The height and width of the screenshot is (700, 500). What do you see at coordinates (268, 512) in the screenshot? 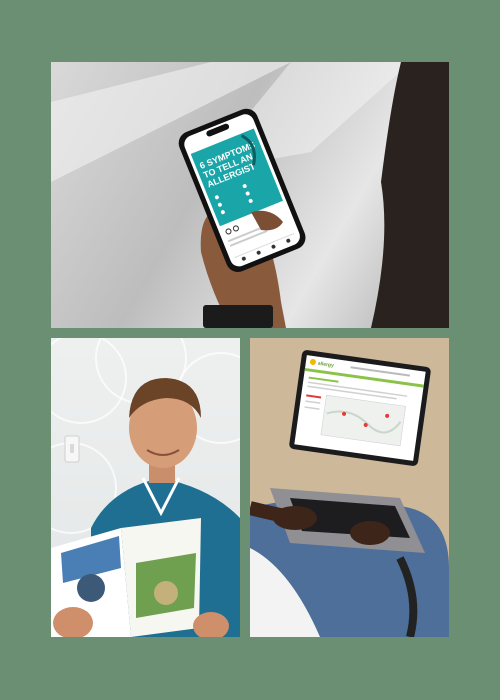
I see `left-arm` at bounding box center [268, 512].